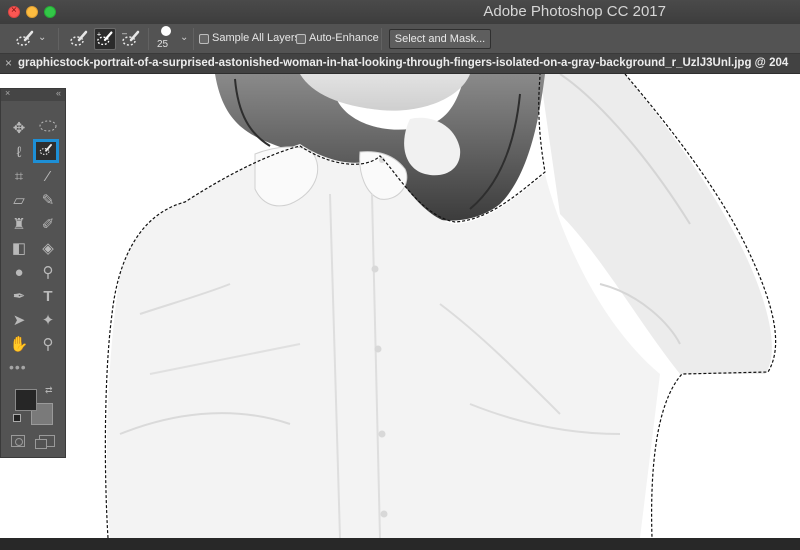 The image size is (800, 550). I want to click on sample-all-layers-checkbox, so click(204, 39).